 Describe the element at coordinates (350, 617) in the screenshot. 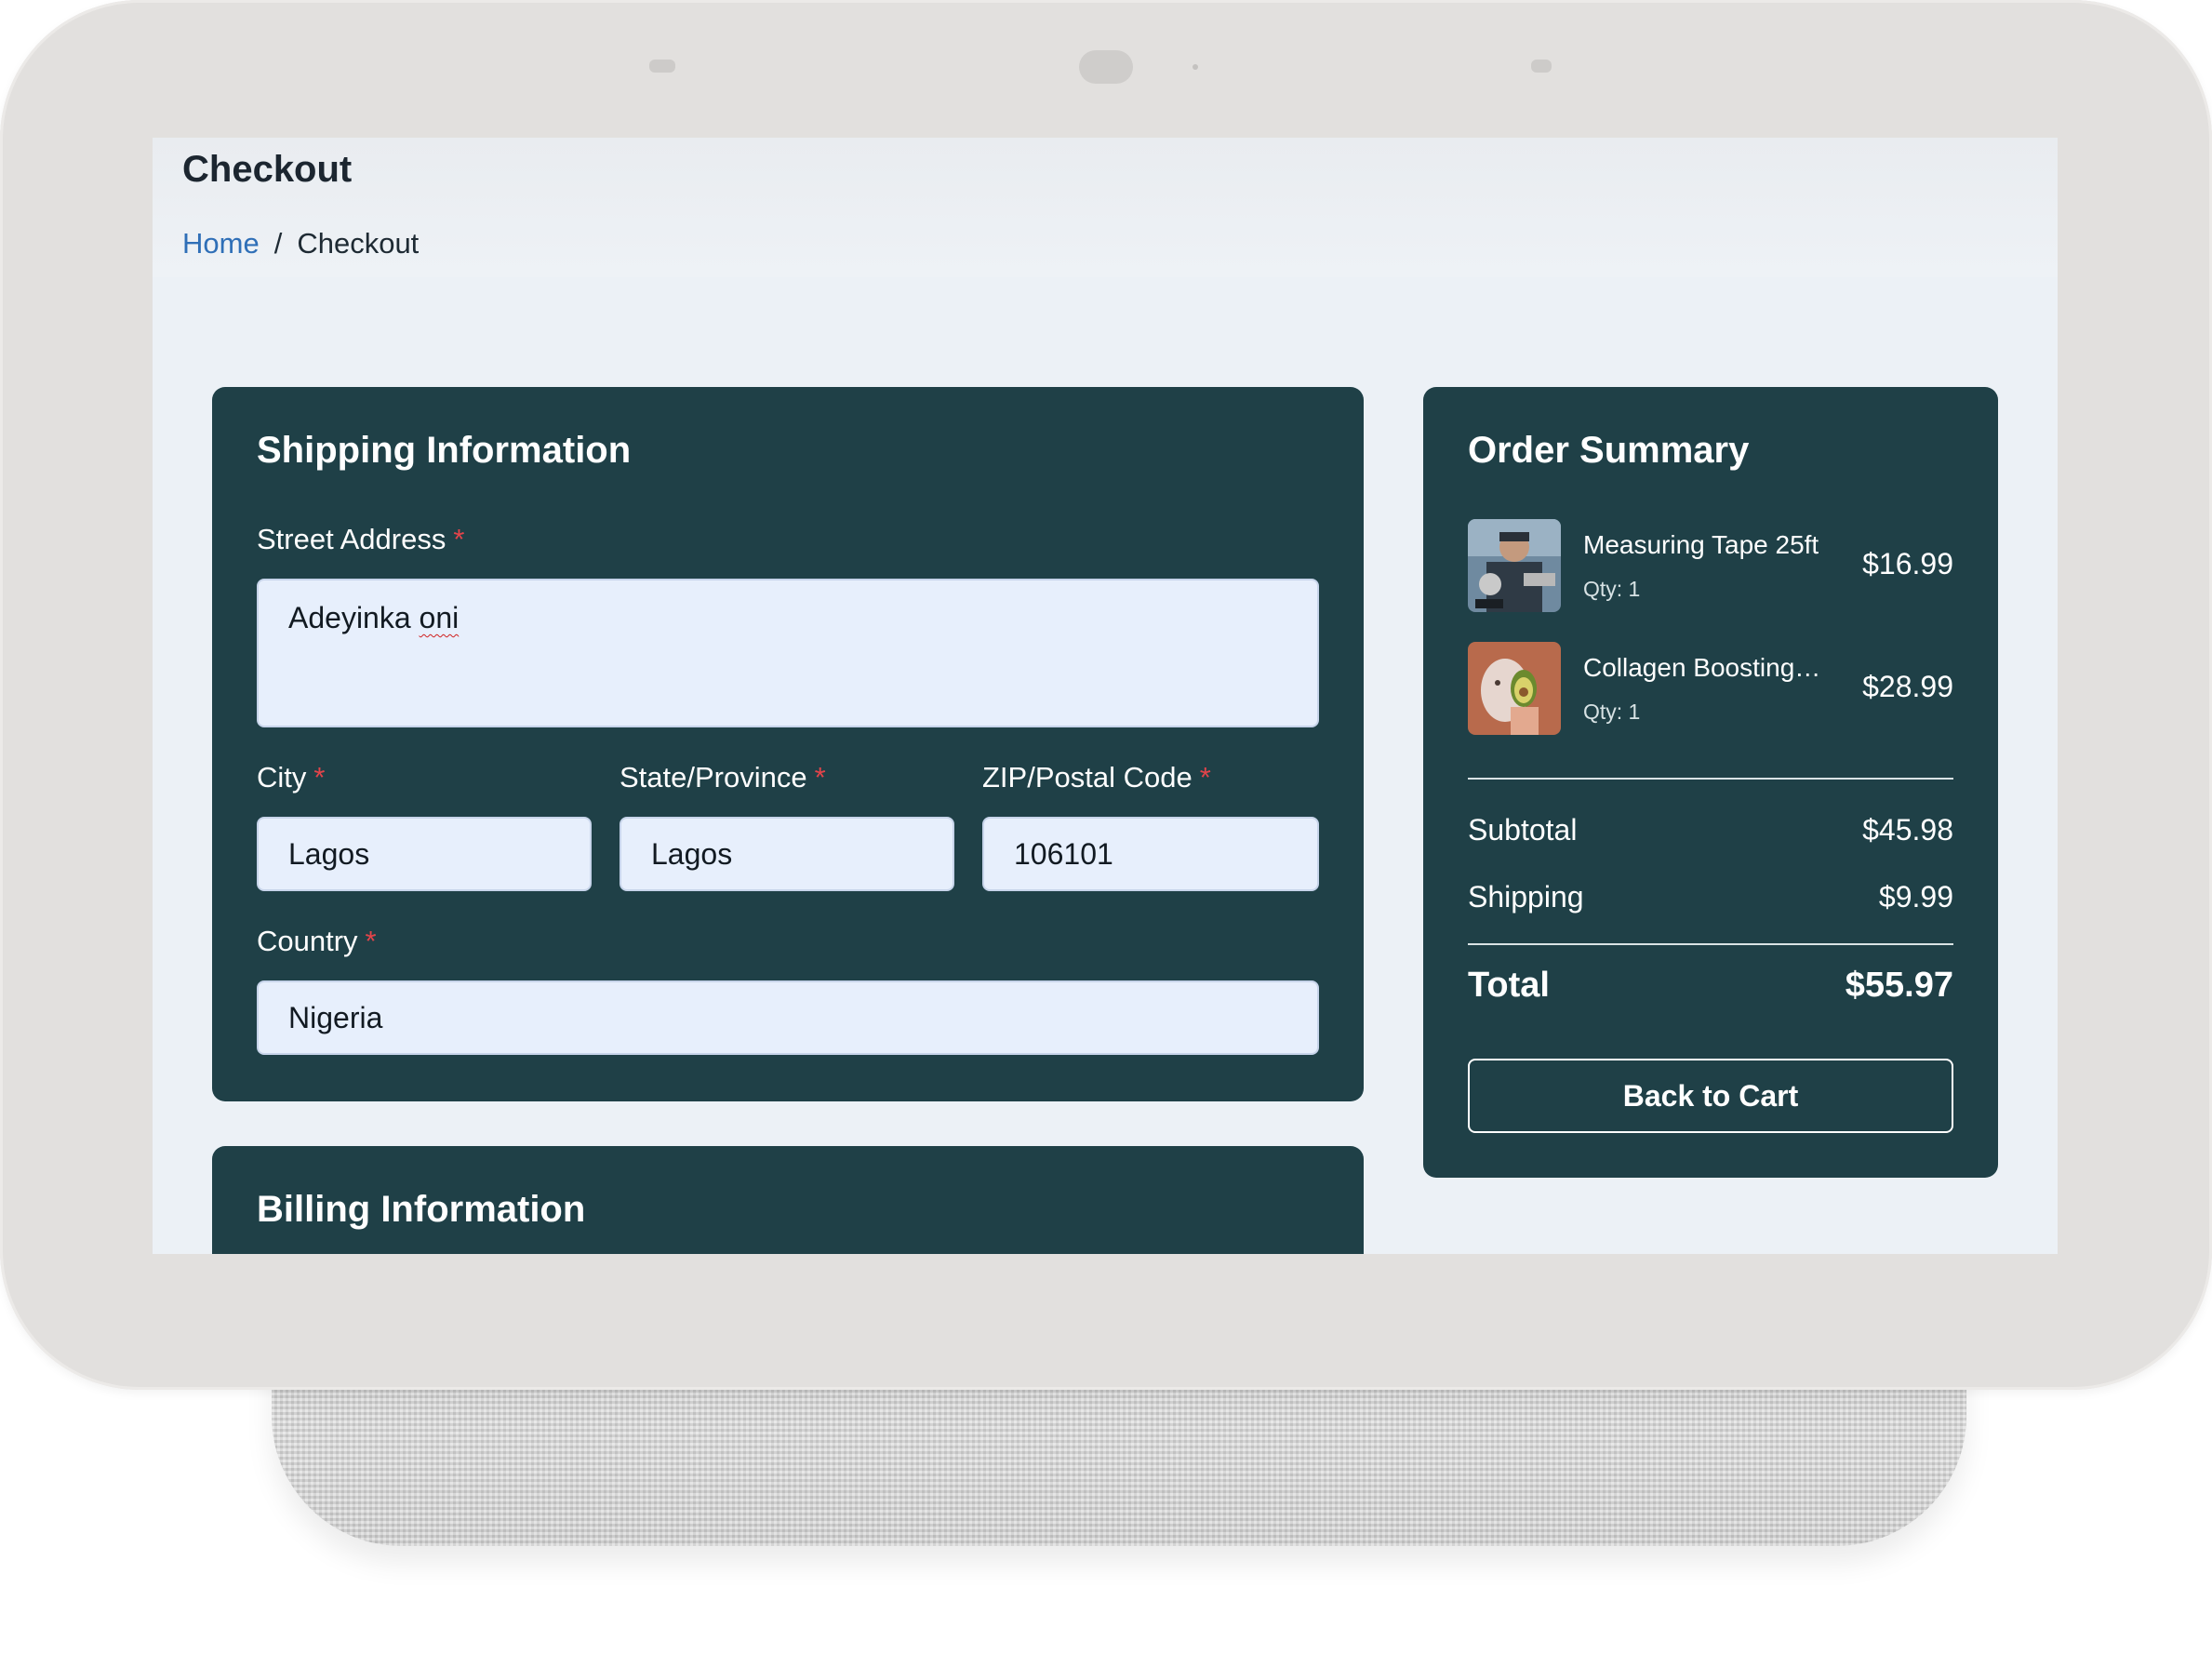

I see `street-address-value-first: Adeyinka` at that location.